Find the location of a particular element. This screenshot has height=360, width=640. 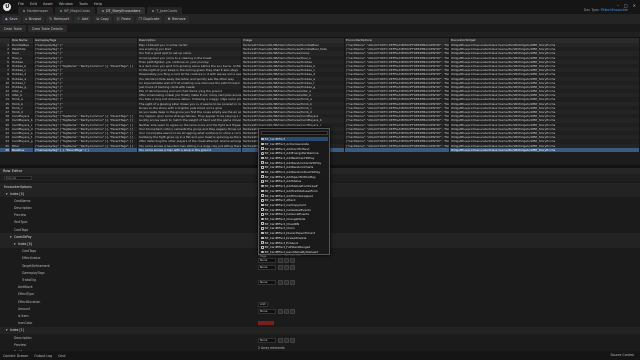

toolbar-label: Duplicate is located at coordinates (151, 19).